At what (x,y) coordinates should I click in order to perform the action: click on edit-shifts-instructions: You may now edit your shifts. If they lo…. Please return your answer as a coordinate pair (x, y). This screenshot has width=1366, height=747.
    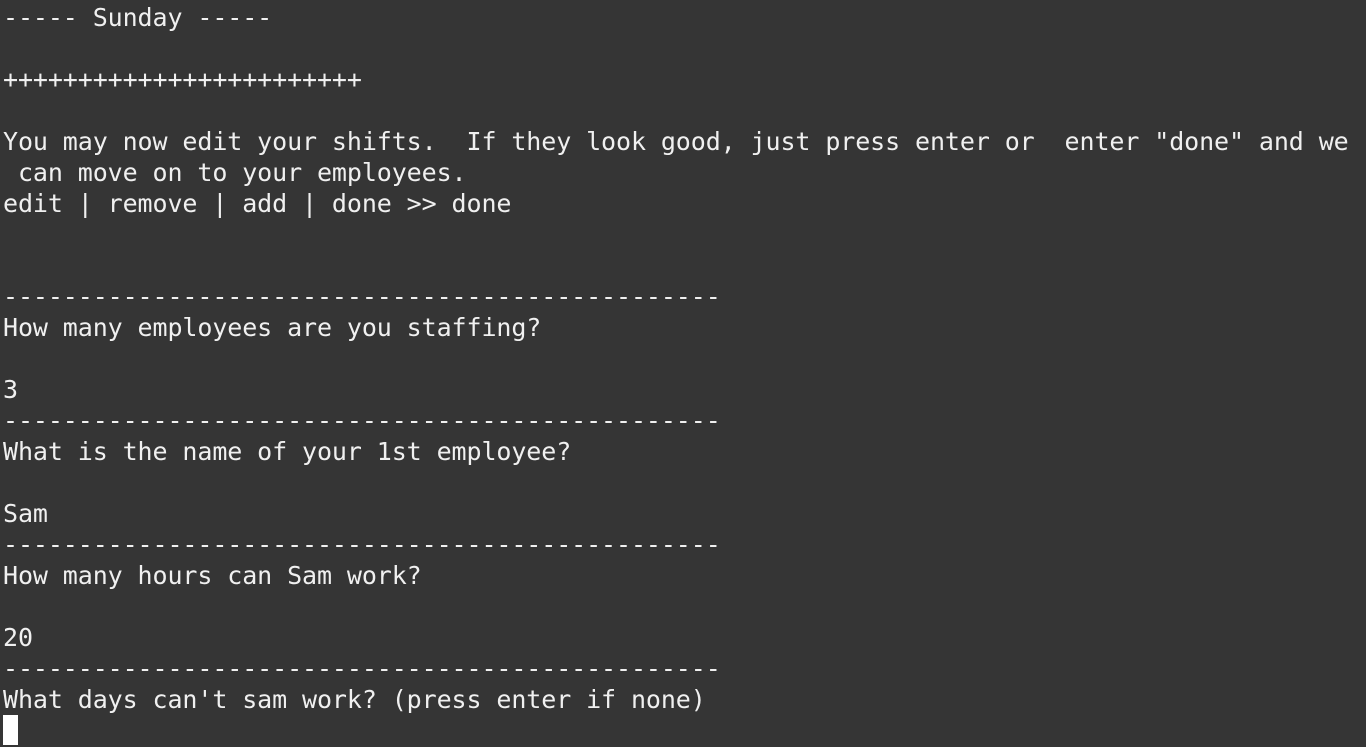
    Looking at the image, I should click on (676, 141).